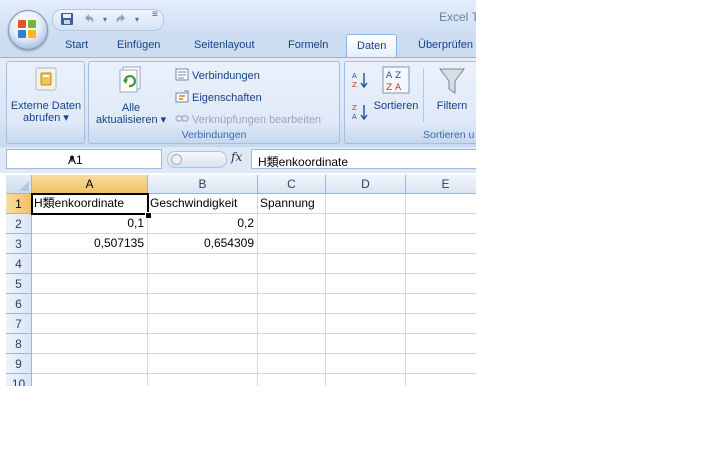  What do you see at coordinates (155, 14) in the screenshot?
I see `customize-qat-icon: ≡` at bounding box center [155, 14].